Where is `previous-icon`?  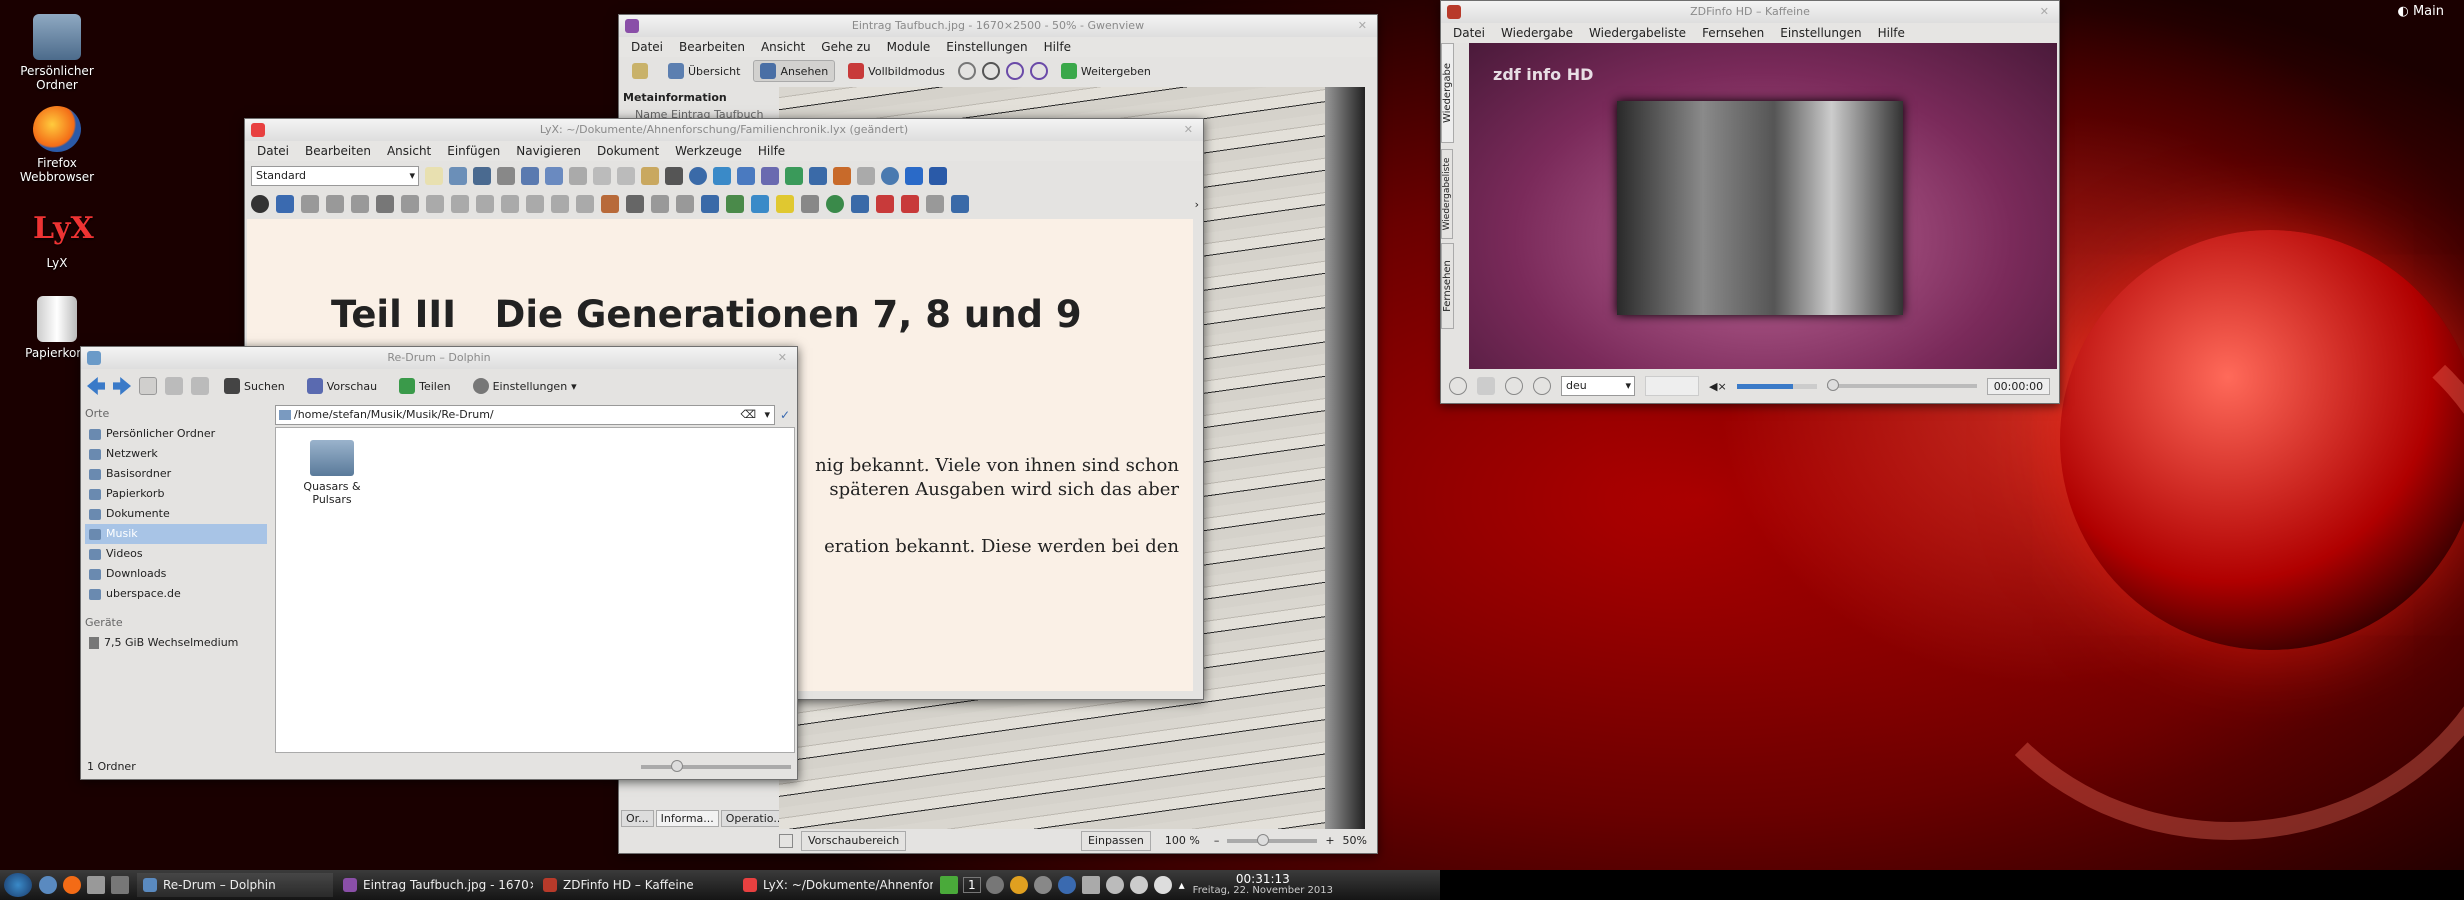 previous-icon is located at coordinates (966, 71).